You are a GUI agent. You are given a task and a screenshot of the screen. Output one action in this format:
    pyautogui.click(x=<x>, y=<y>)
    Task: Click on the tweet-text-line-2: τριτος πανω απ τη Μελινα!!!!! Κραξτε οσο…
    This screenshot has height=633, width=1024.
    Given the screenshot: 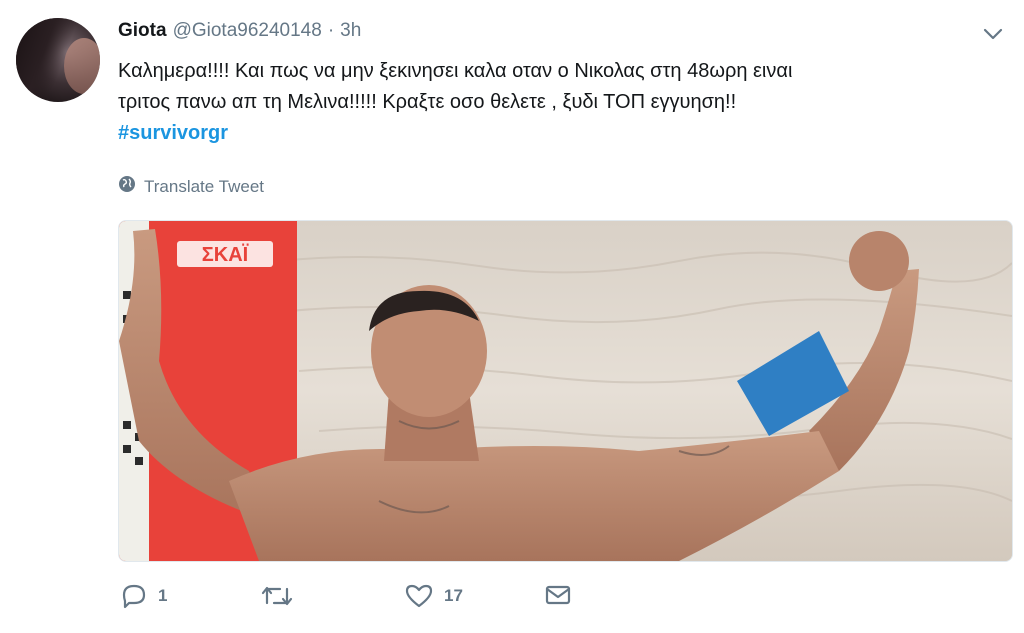 What is the action you would take?
    pyautogui.click(x=427, y=102)
    